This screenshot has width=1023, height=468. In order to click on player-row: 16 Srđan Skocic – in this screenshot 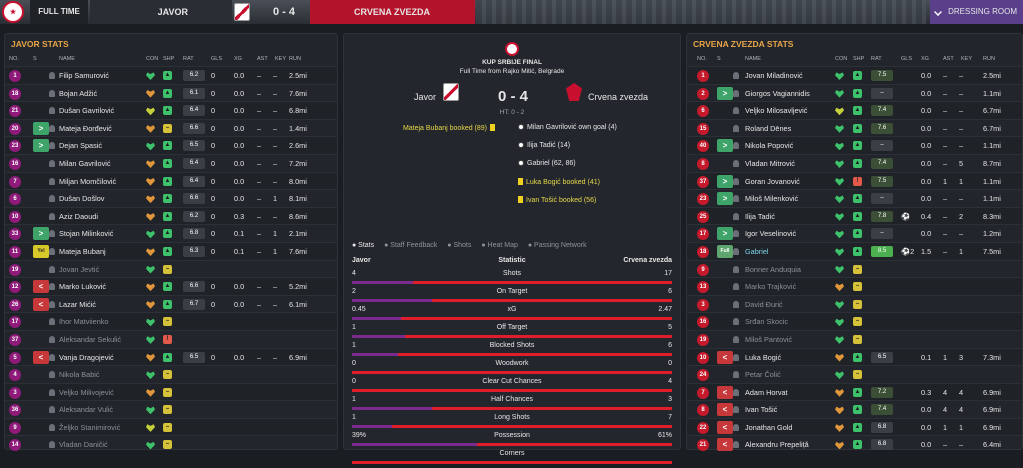, I will do `click(854, 321)`.